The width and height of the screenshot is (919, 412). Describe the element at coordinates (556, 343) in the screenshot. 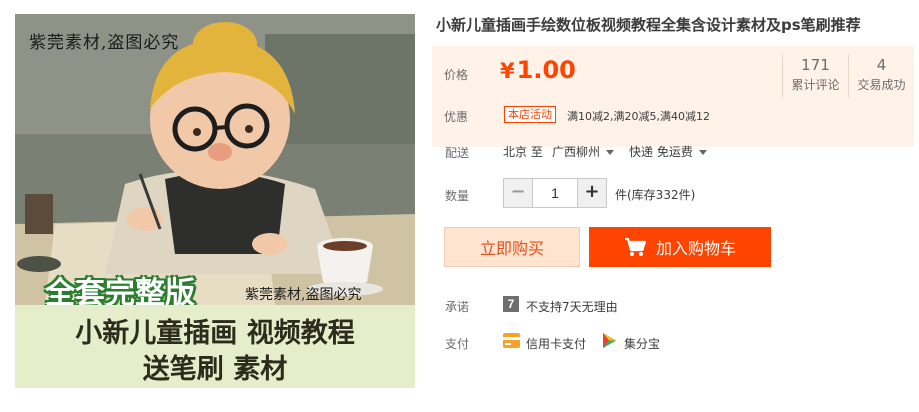

I see `credit-card-payment: 信用卡支付` at that location.